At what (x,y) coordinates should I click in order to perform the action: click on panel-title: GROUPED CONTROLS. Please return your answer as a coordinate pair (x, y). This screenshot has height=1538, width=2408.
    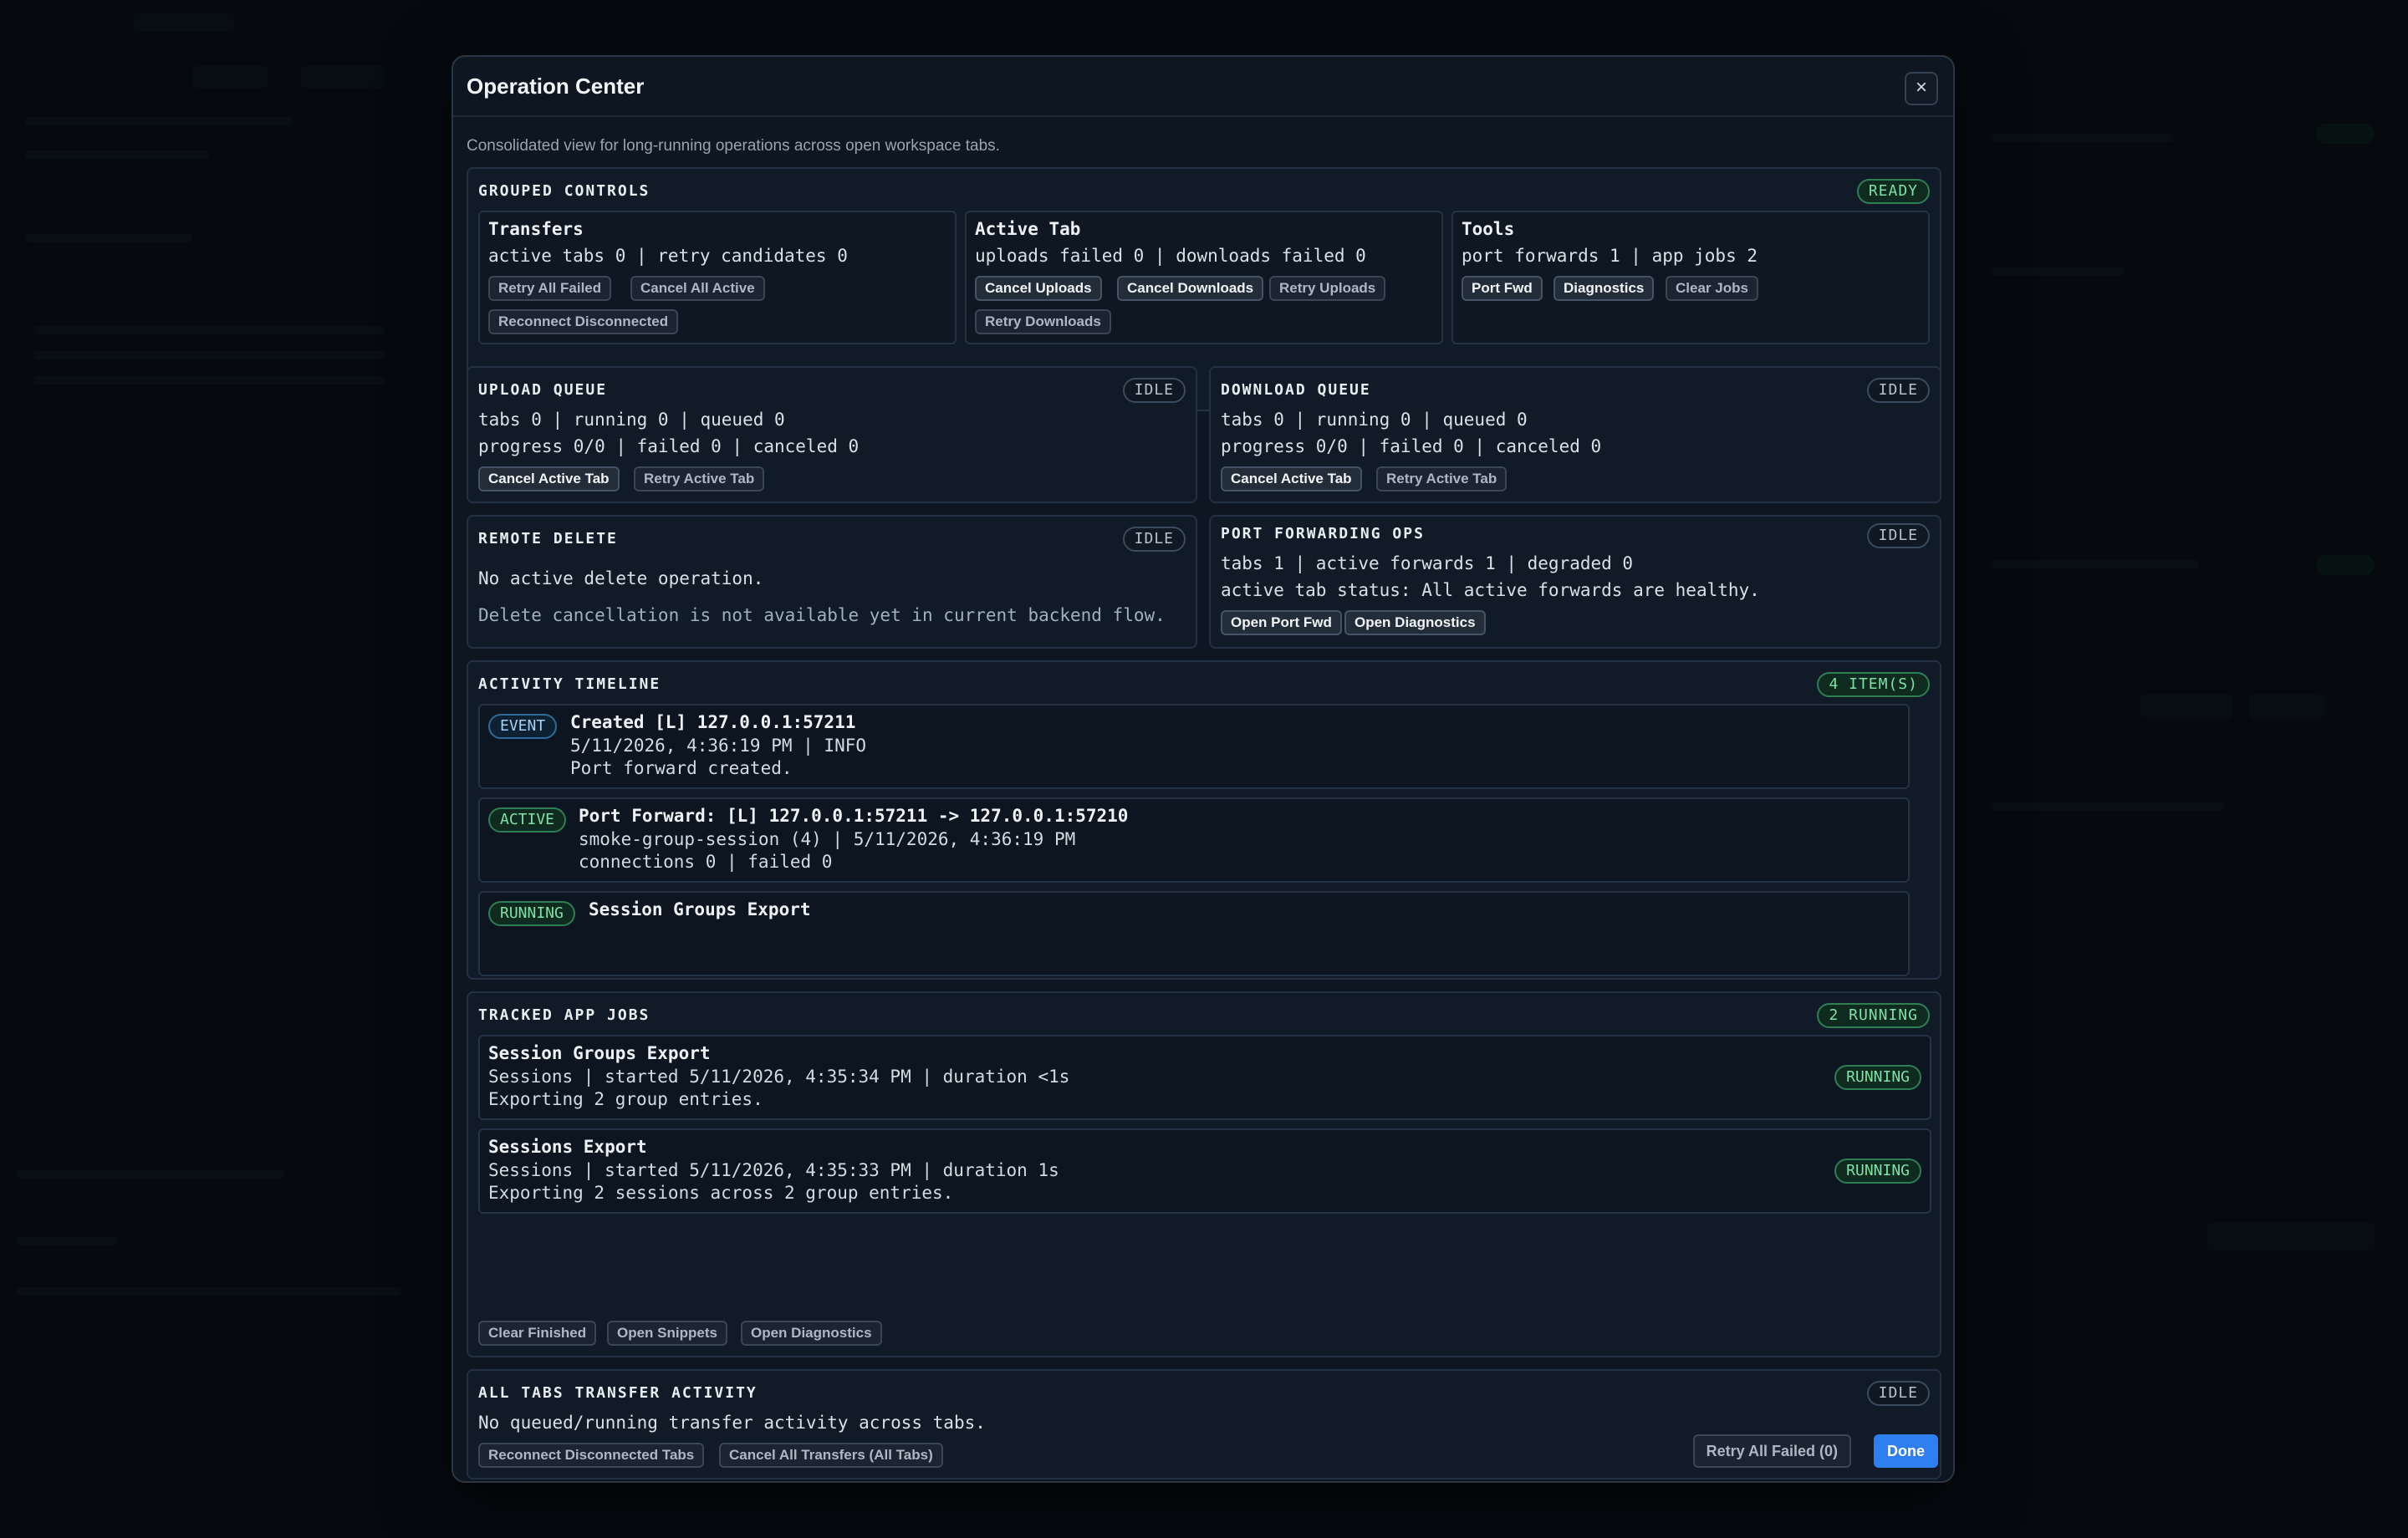
    Looking at the image, I should click on (564, 191).